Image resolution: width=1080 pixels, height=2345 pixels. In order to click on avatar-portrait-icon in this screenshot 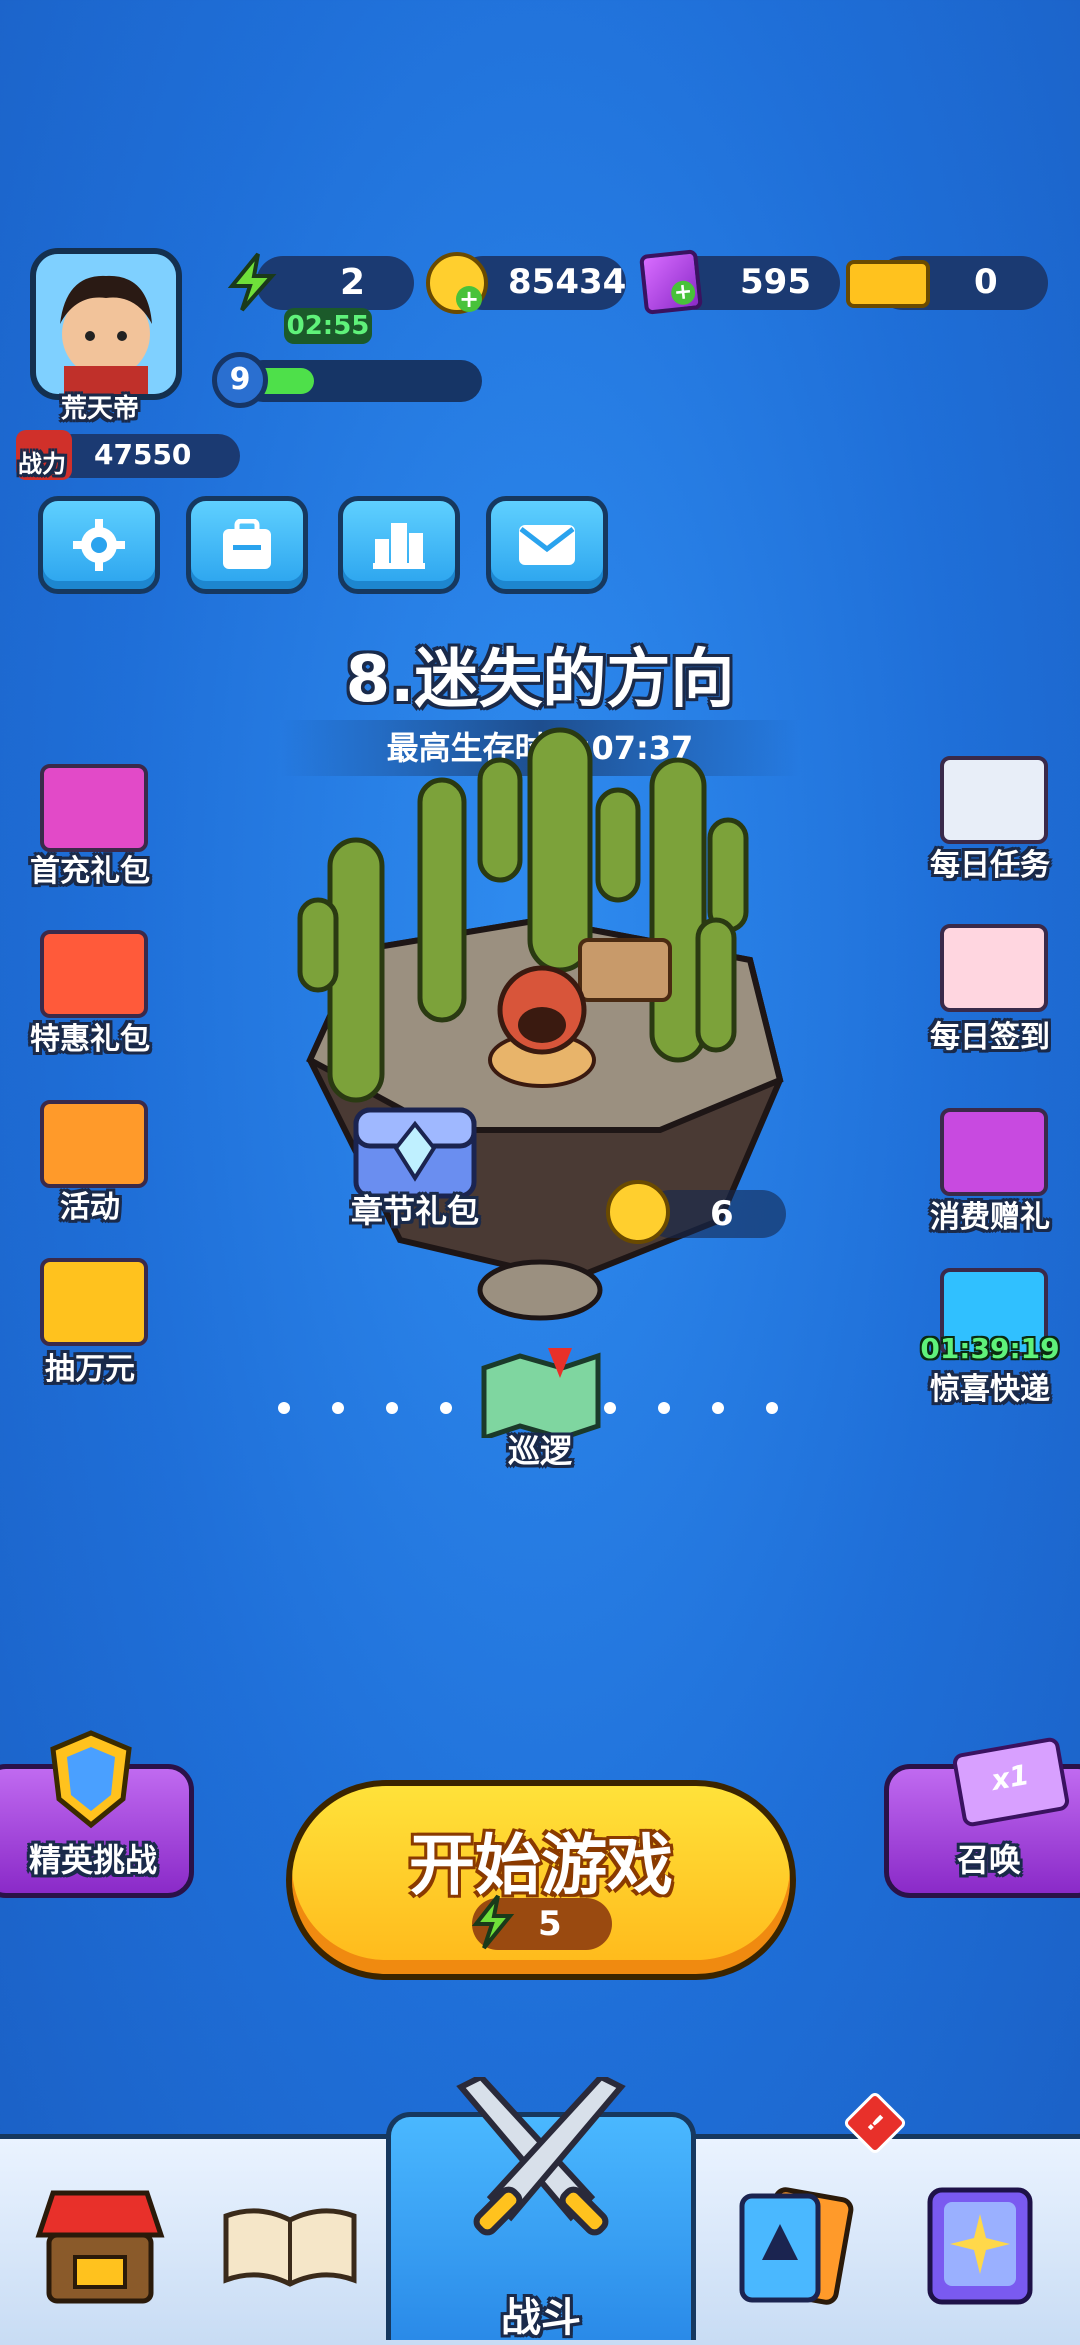, I will do `click(106, 324)`.